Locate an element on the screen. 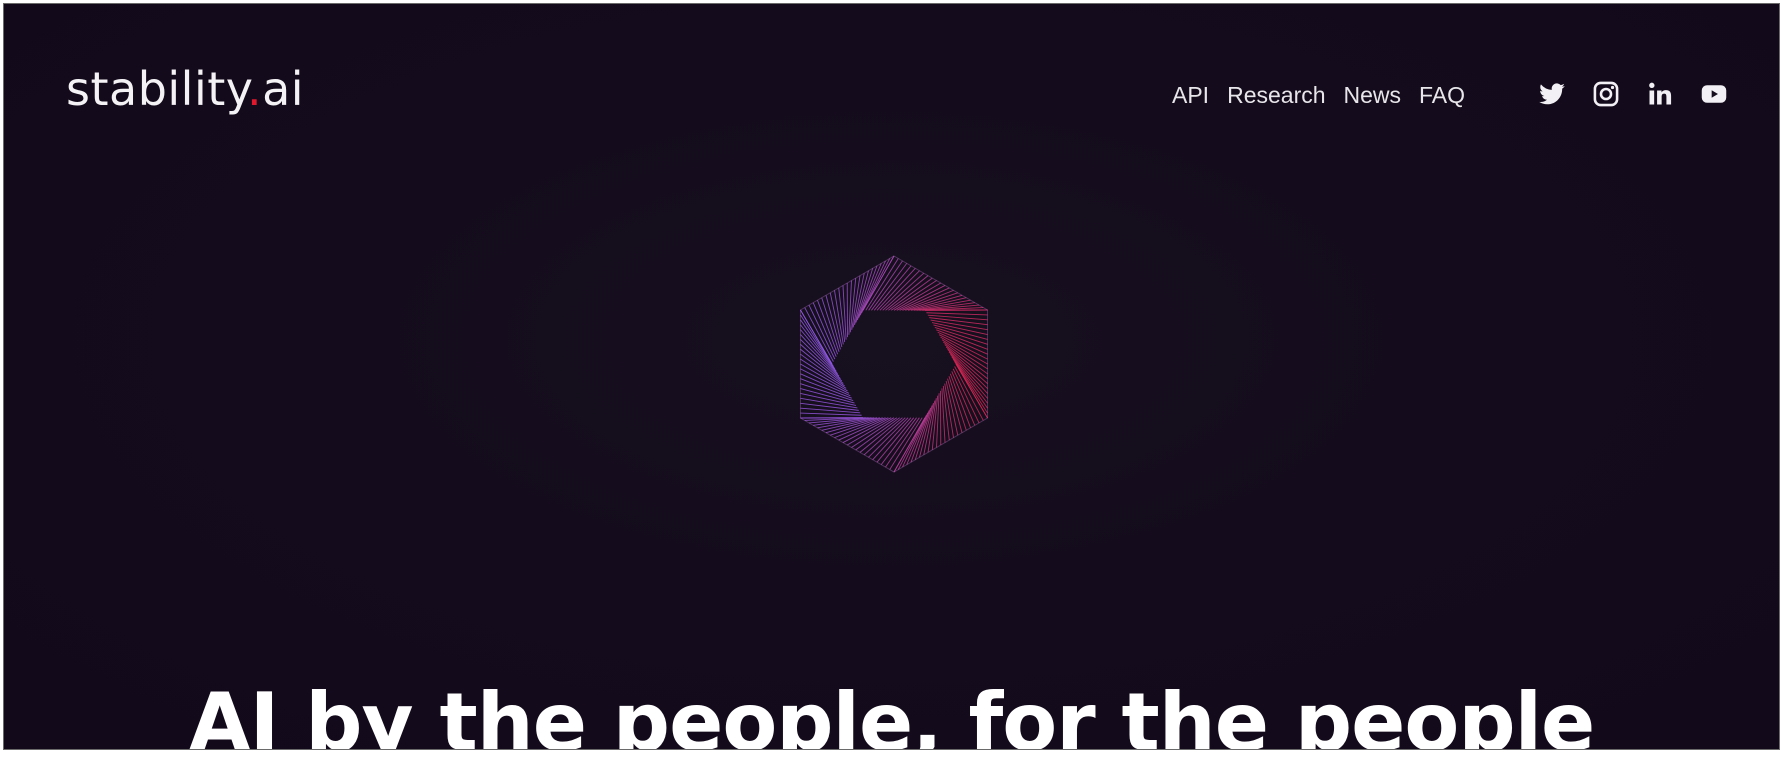  social-links is located at coordinates (1633, 94).